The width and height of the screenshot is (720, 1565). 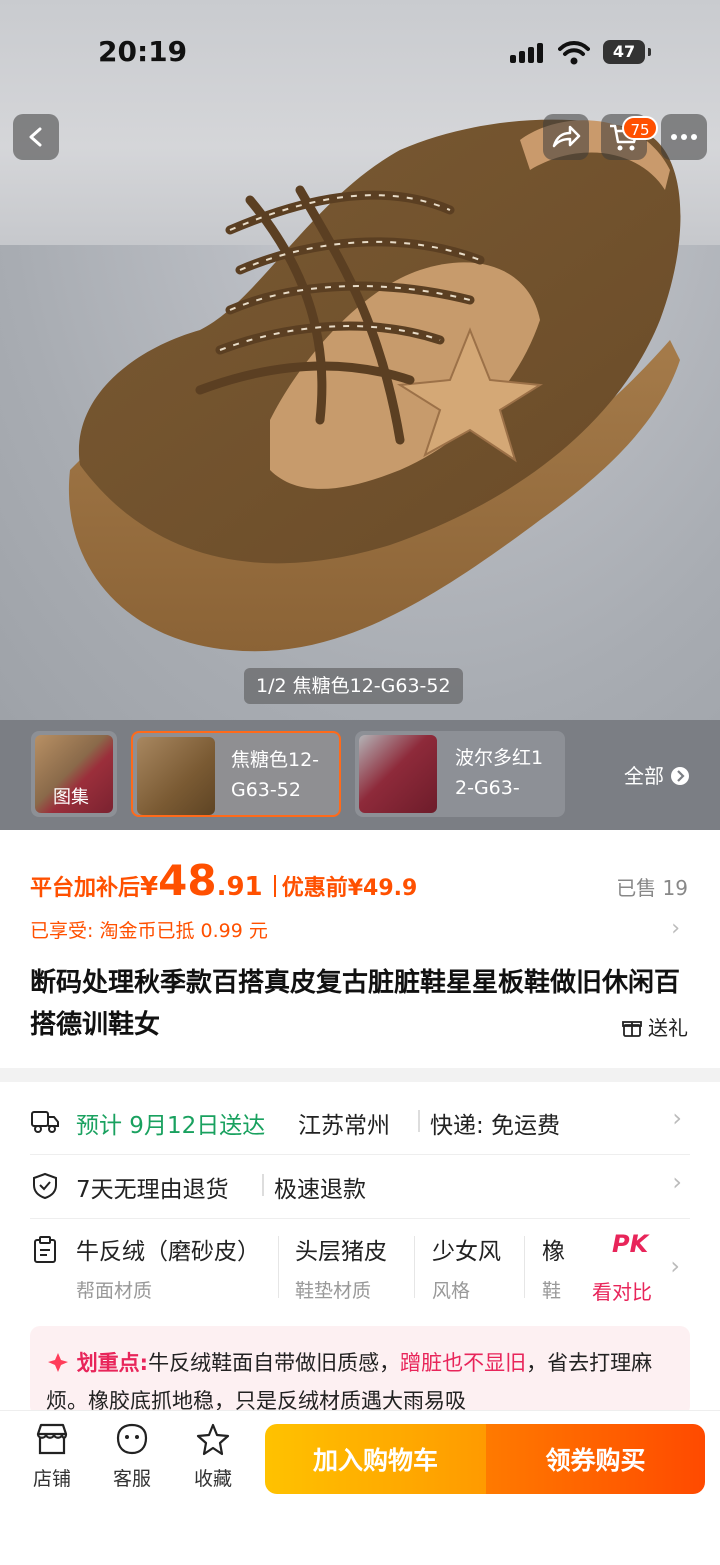 I want to click on discount-chevron-icon: ›, so click(x=675, y=928).